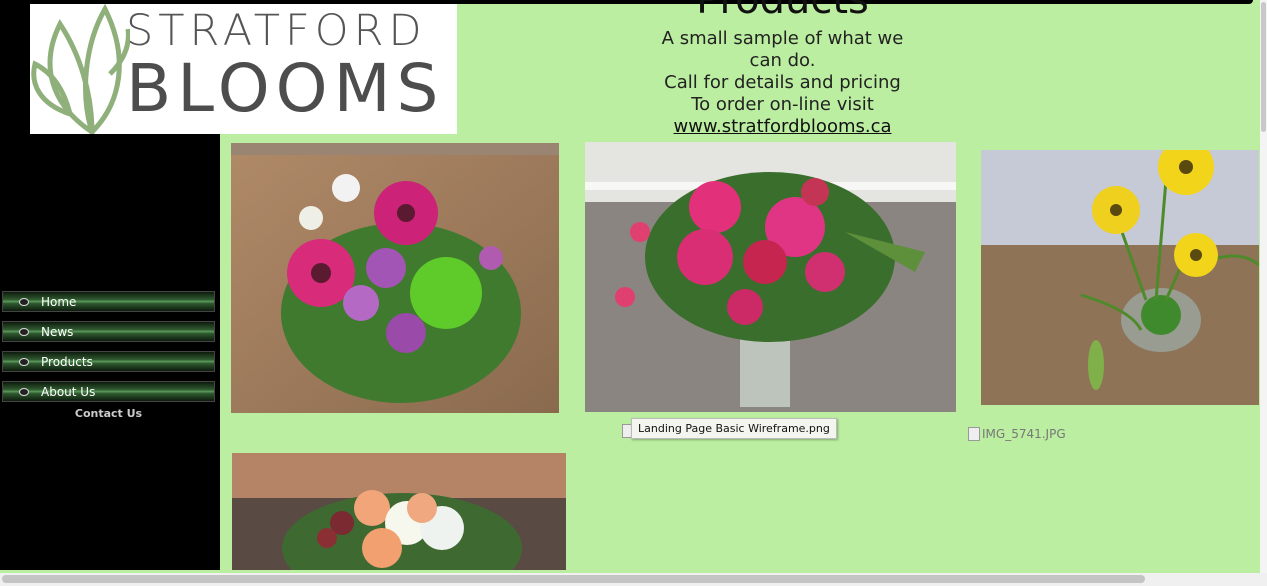  What do you see at coordinates (59, 301) in the screenshot?
I see `nav-item-label: Home` at bounding box center [59, 301].